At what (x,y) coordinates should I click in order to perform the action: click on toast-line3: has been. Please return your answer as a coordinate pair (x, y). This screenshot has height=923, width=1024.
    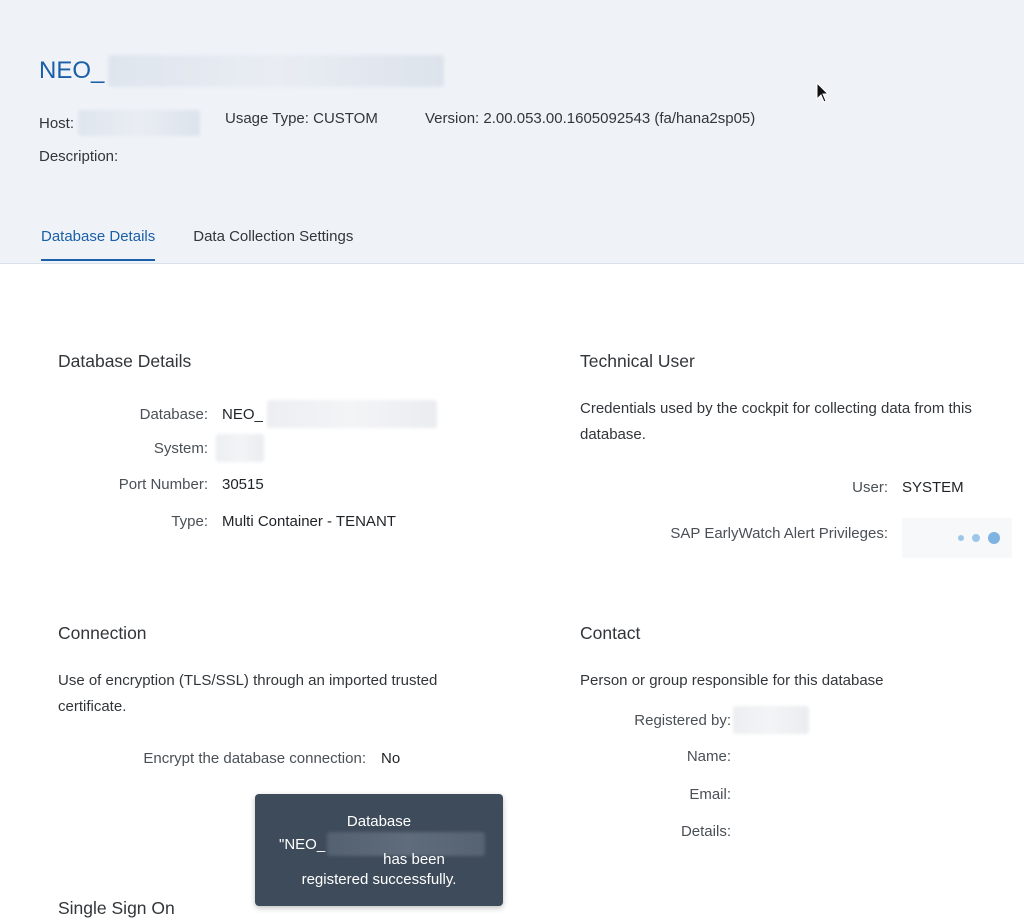
    Looking at the image, I should click on (414, 859).